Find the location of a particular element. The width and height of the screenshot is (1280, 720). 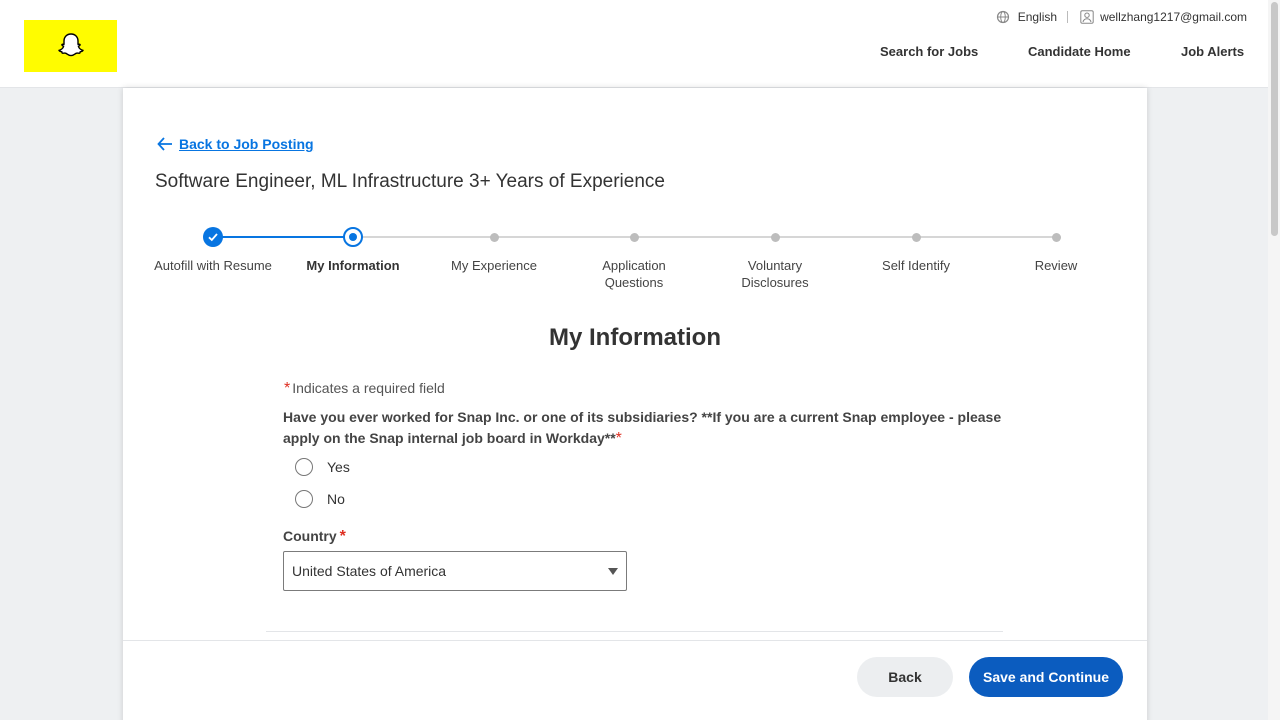

section-title: My Information is located at coordinates (635, 337).